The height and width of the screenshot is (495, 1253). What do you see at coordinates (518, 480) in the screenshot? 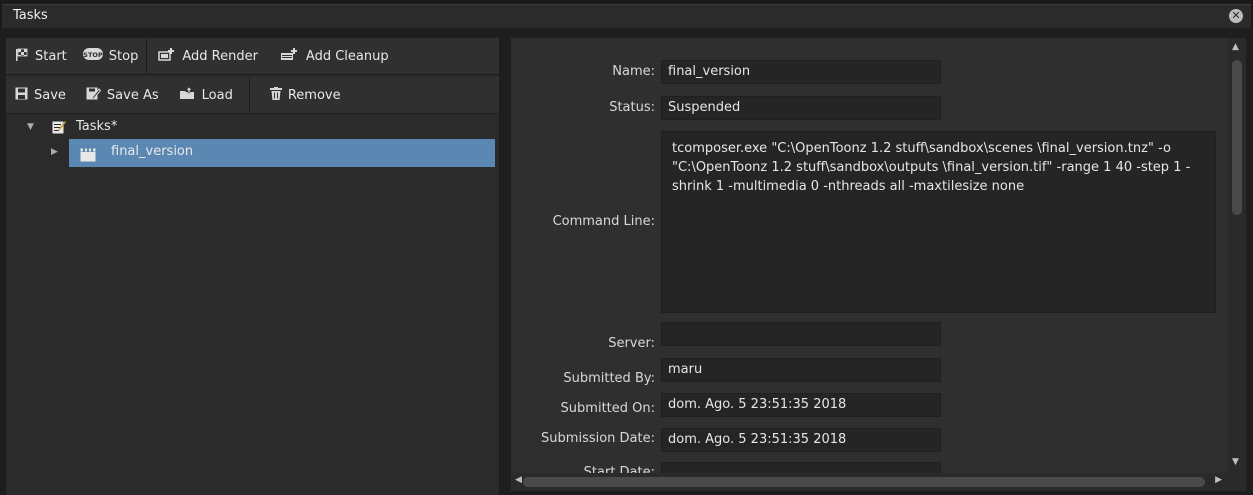
I see `scroll-left-icon: ◀` at bounding box center [518, 480].